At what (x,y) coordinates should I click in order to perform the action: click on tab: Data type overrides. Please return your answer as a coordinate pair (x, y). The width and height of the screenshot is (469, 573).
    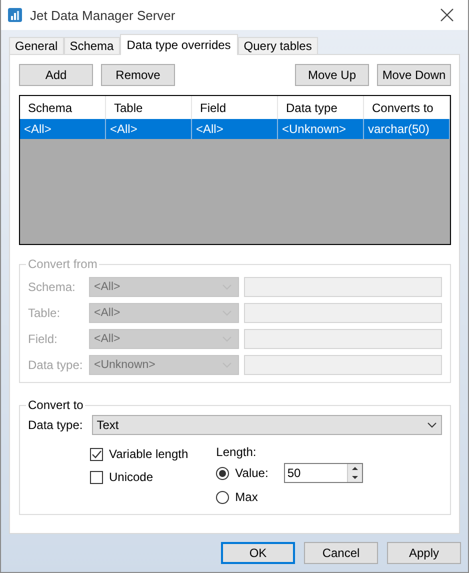
    Looking at the image, I should click on (179, 44).